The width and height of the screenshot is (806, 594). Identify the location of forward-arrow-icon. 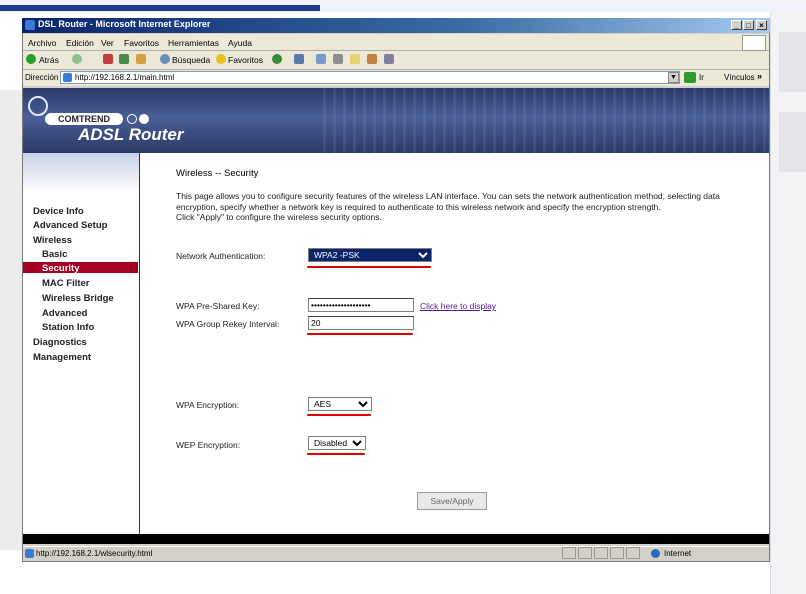
(77, 59).